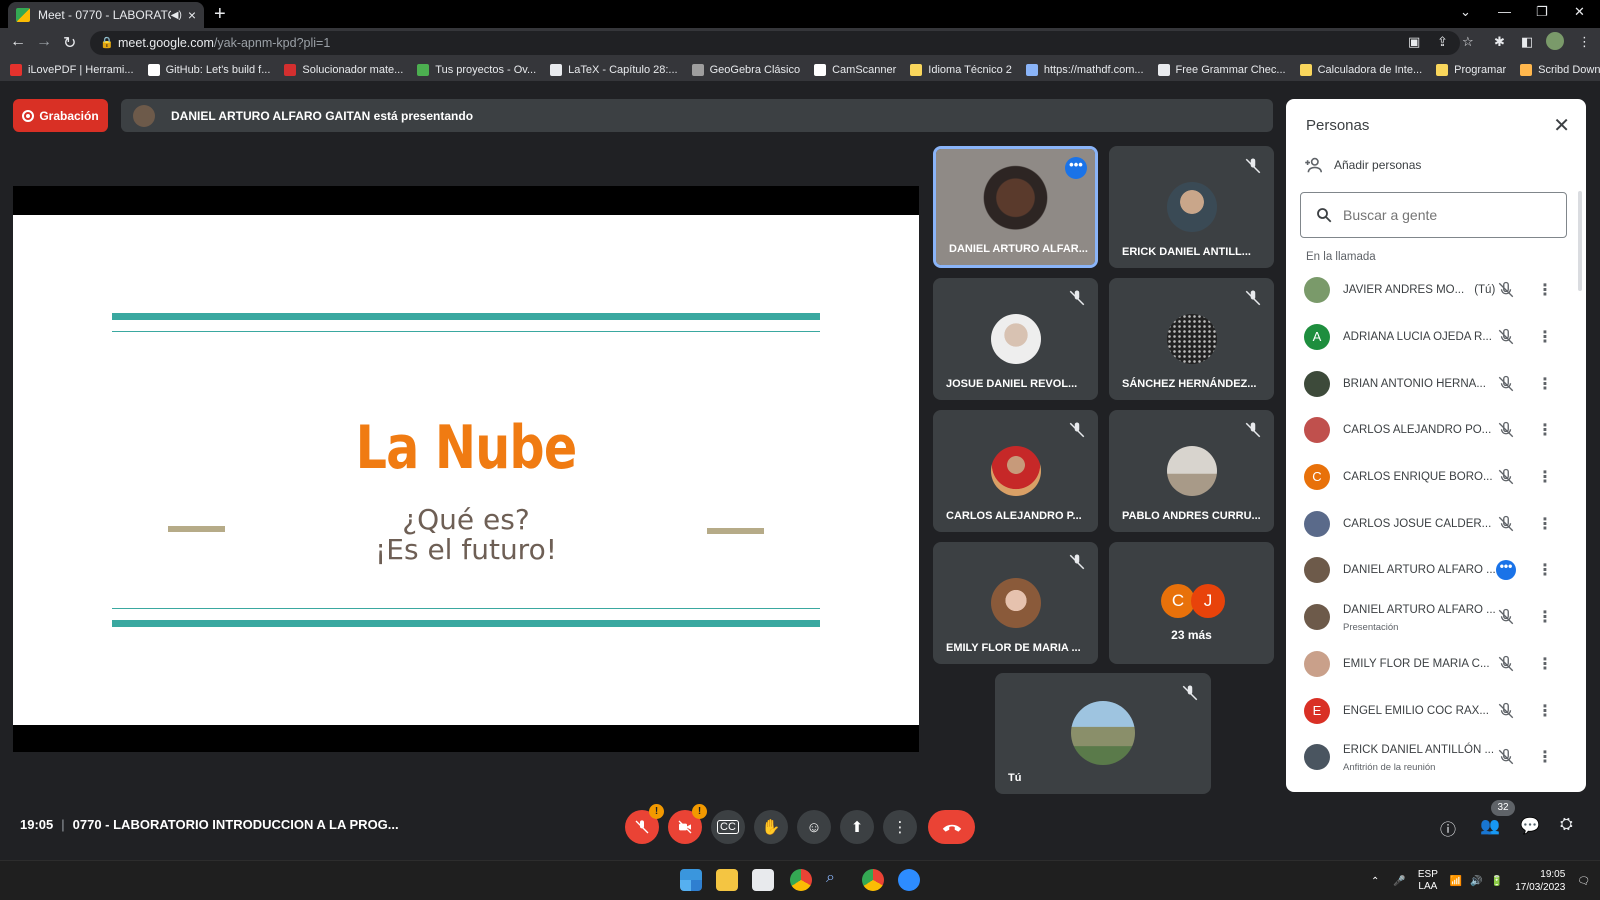  What do you see at coordinates (1471, 69) in the screenshot?
I see `bookmark-item: Programar` at bounding box center [1471, 69].